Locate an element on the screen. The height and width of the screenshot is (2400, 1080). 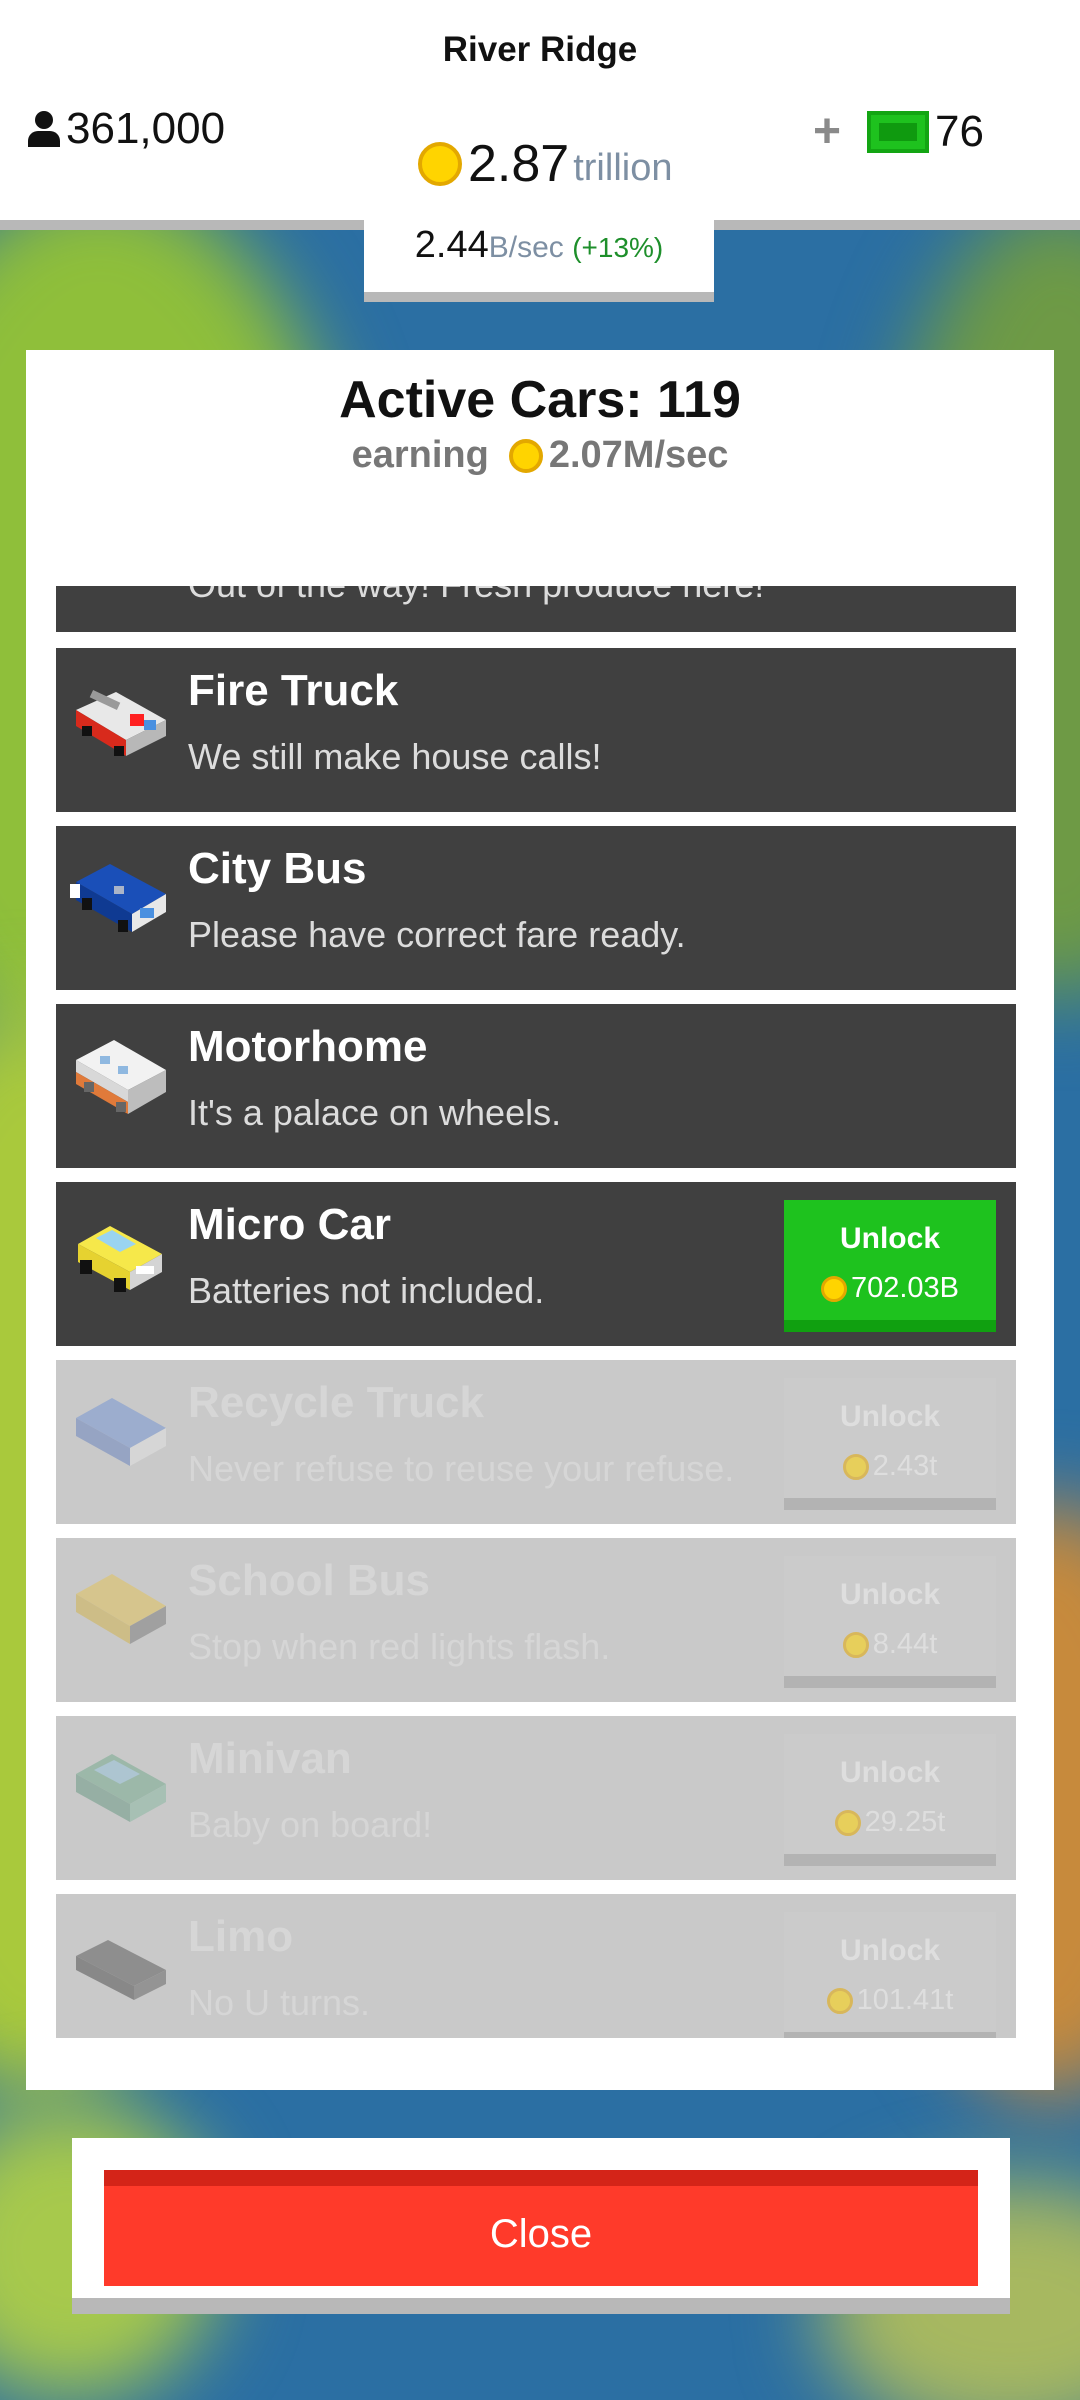
rate-change: (+13%) is located at coordinates (618, 247).